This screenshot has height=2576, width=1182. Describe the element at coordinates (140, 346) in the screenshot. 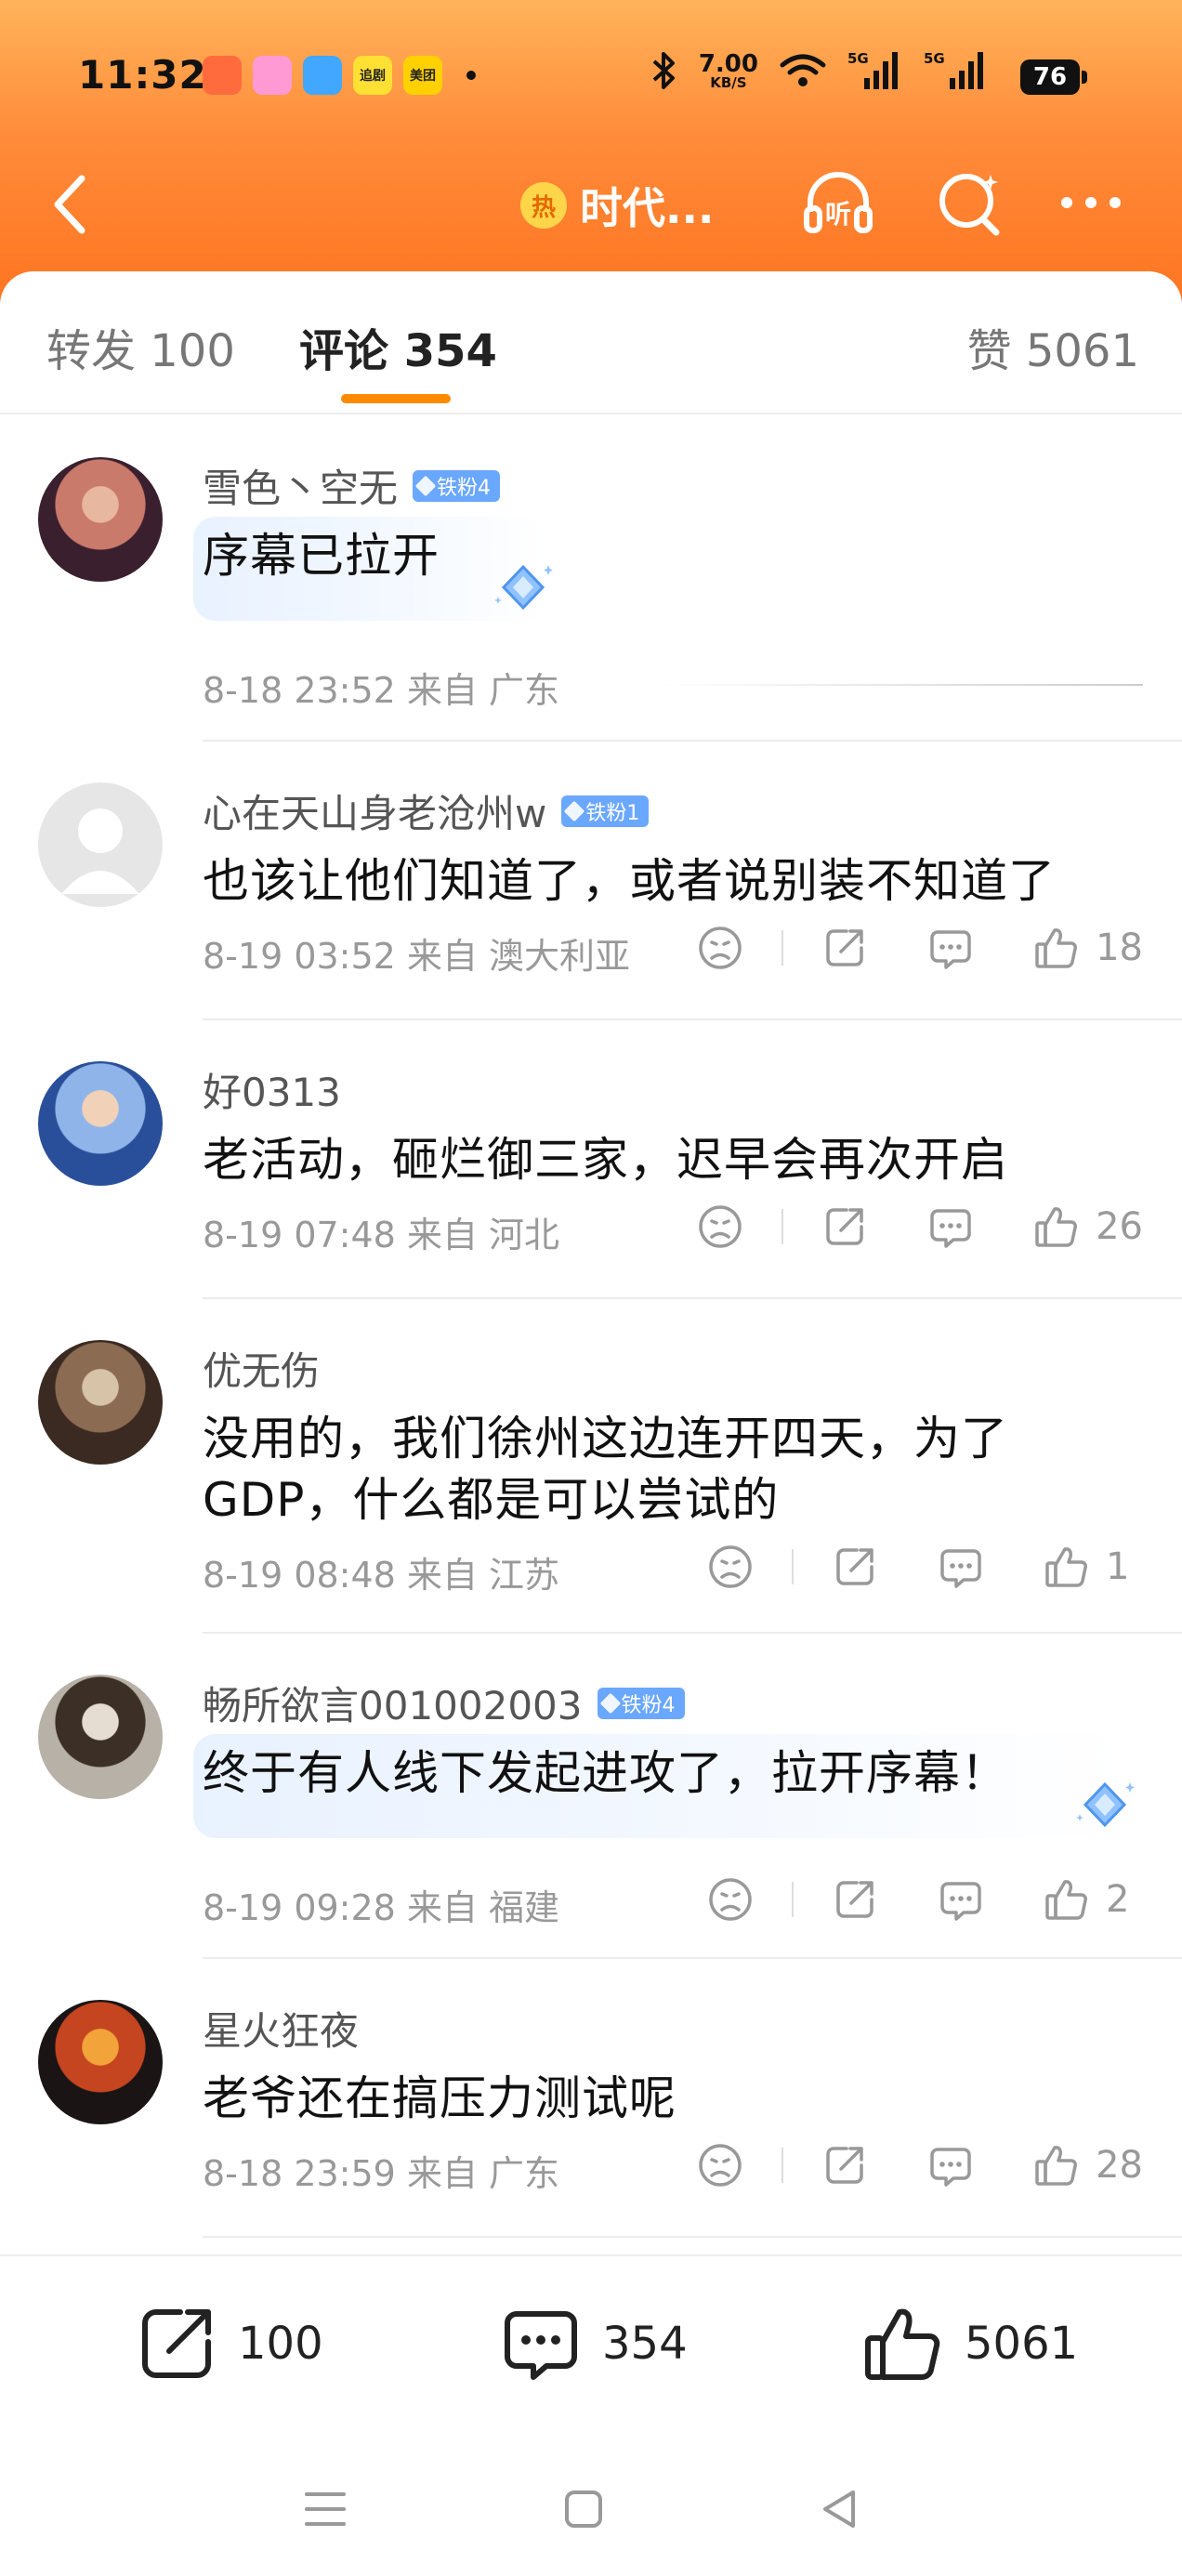

I see `tab-reposts: 转发 100` at that location.